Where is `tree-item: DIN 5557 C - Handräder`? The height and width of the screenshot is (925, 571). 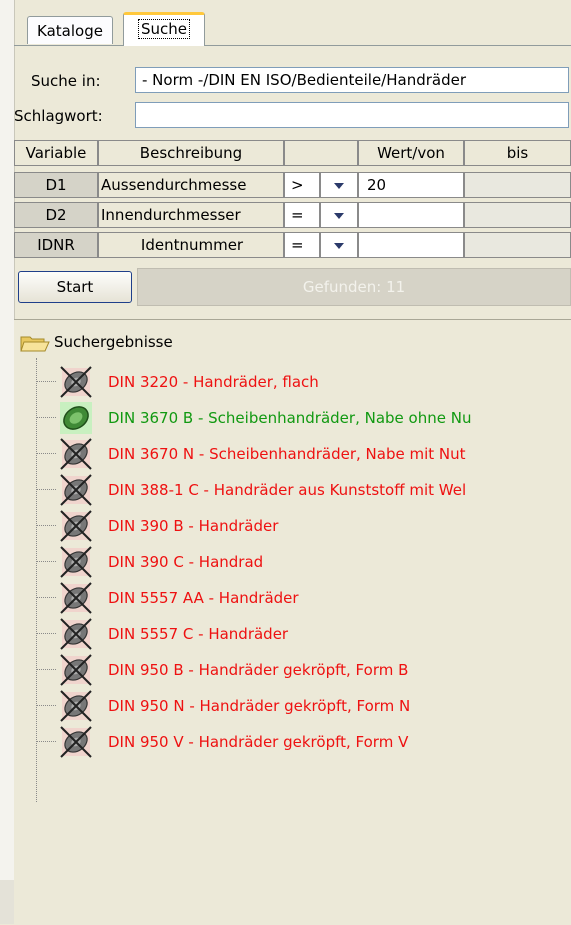
tree-item: DIN 5557 C - Handräder is located at coordinates (303, 634).